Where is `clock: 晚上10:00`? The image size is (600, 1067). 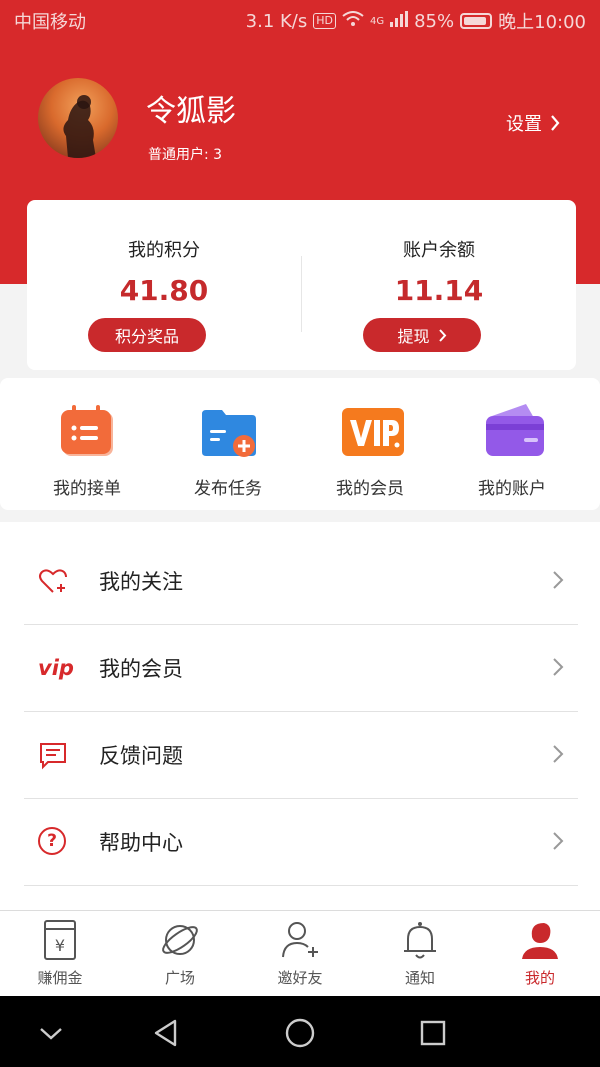
clock: 晚上10:00 is located at coordinates (542, 22).